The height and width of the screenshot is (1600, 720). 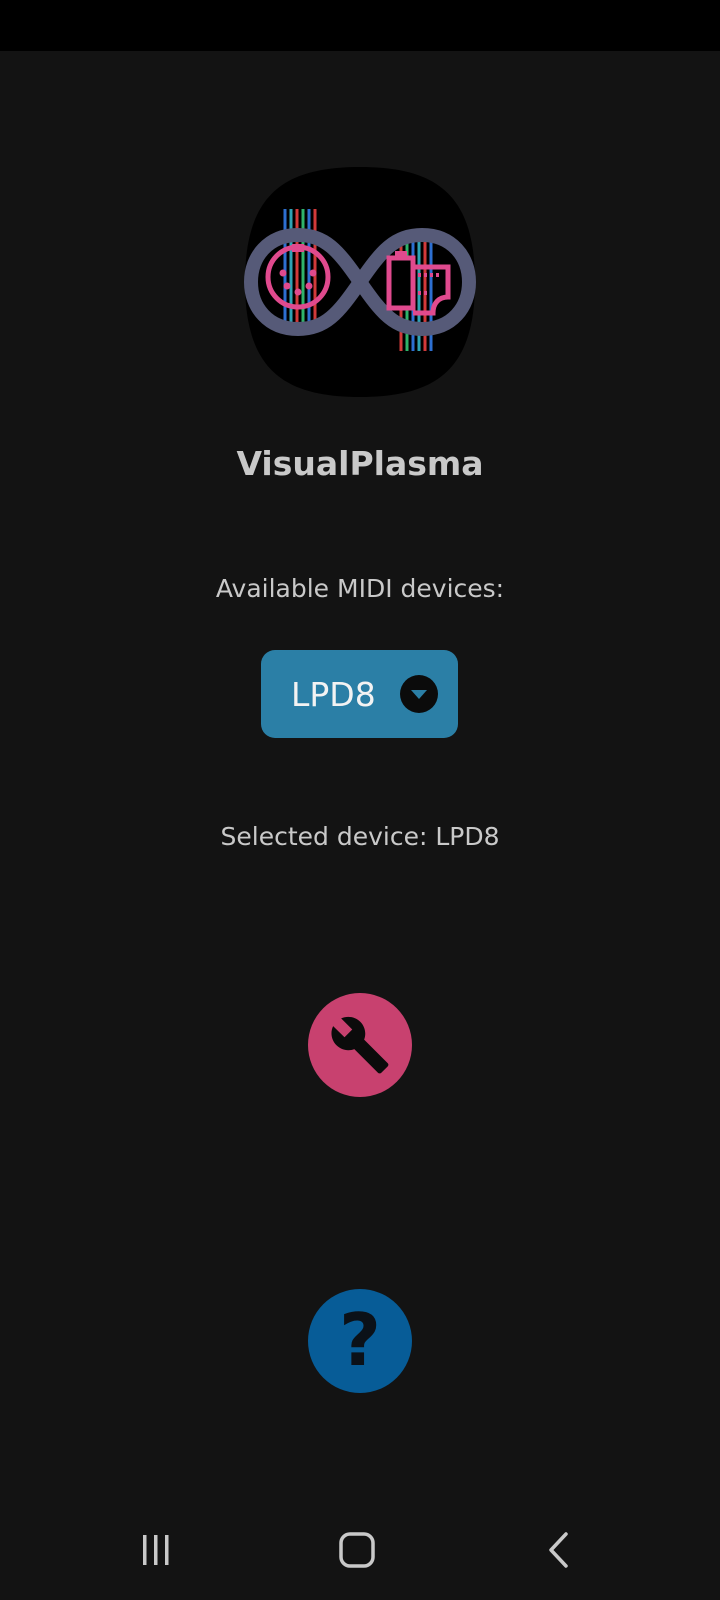 I want to click on question-icon: ?, so click(x=360, y=1340).